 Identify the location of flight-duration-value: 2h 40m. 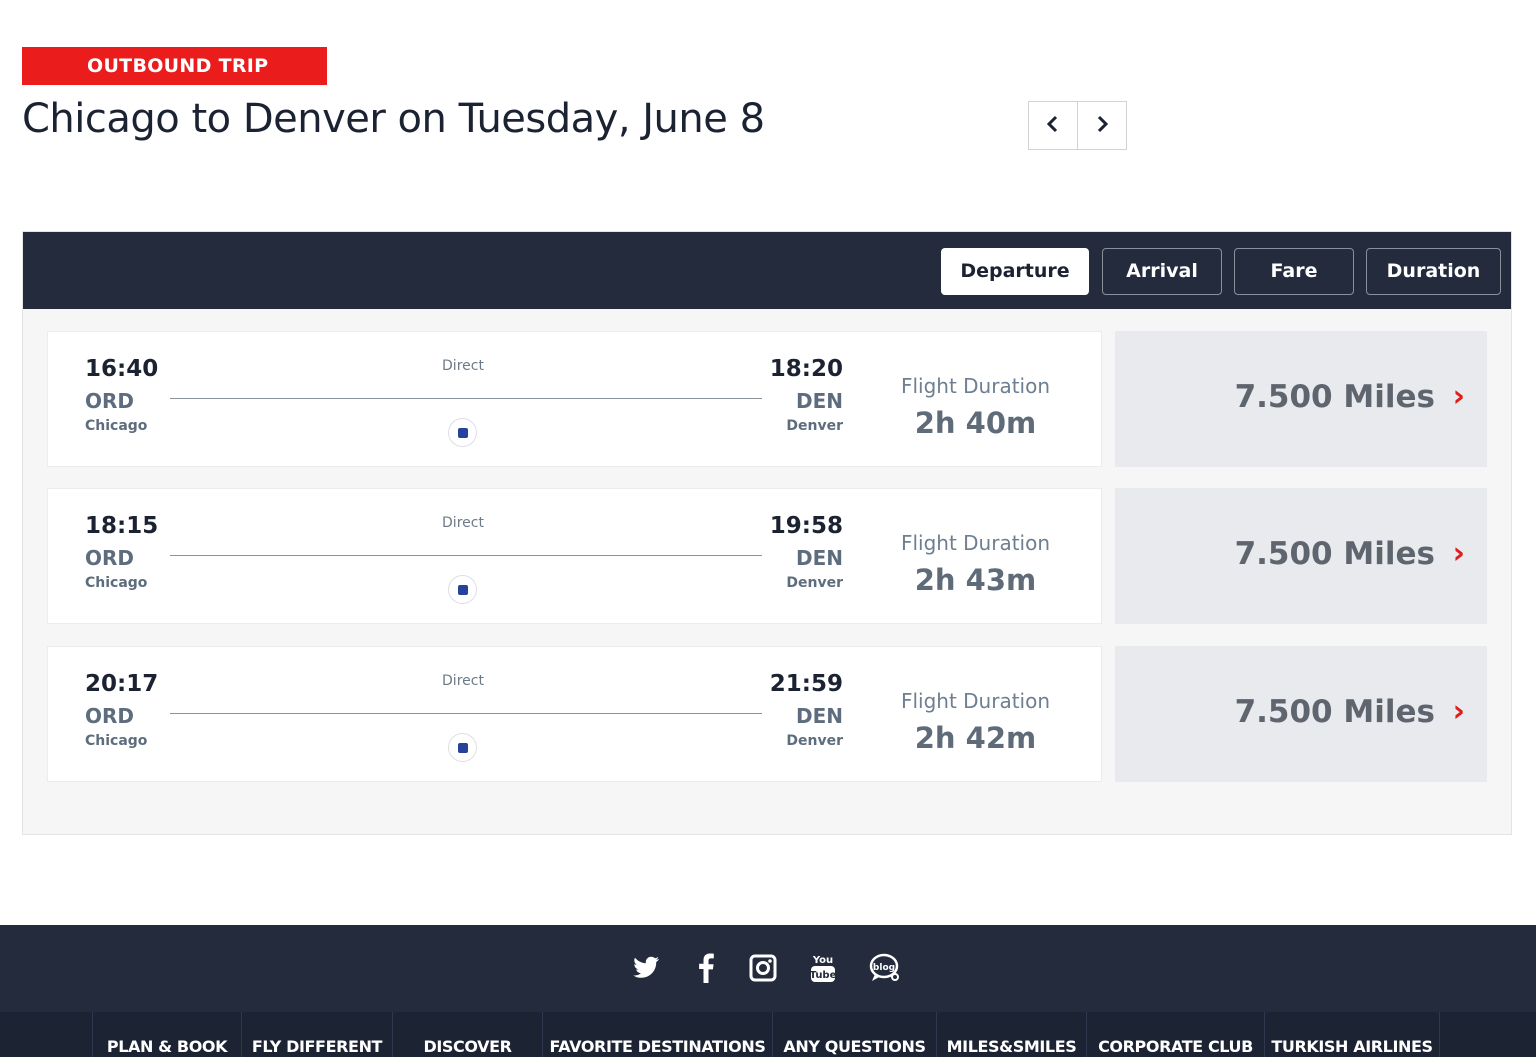
(975, 423).